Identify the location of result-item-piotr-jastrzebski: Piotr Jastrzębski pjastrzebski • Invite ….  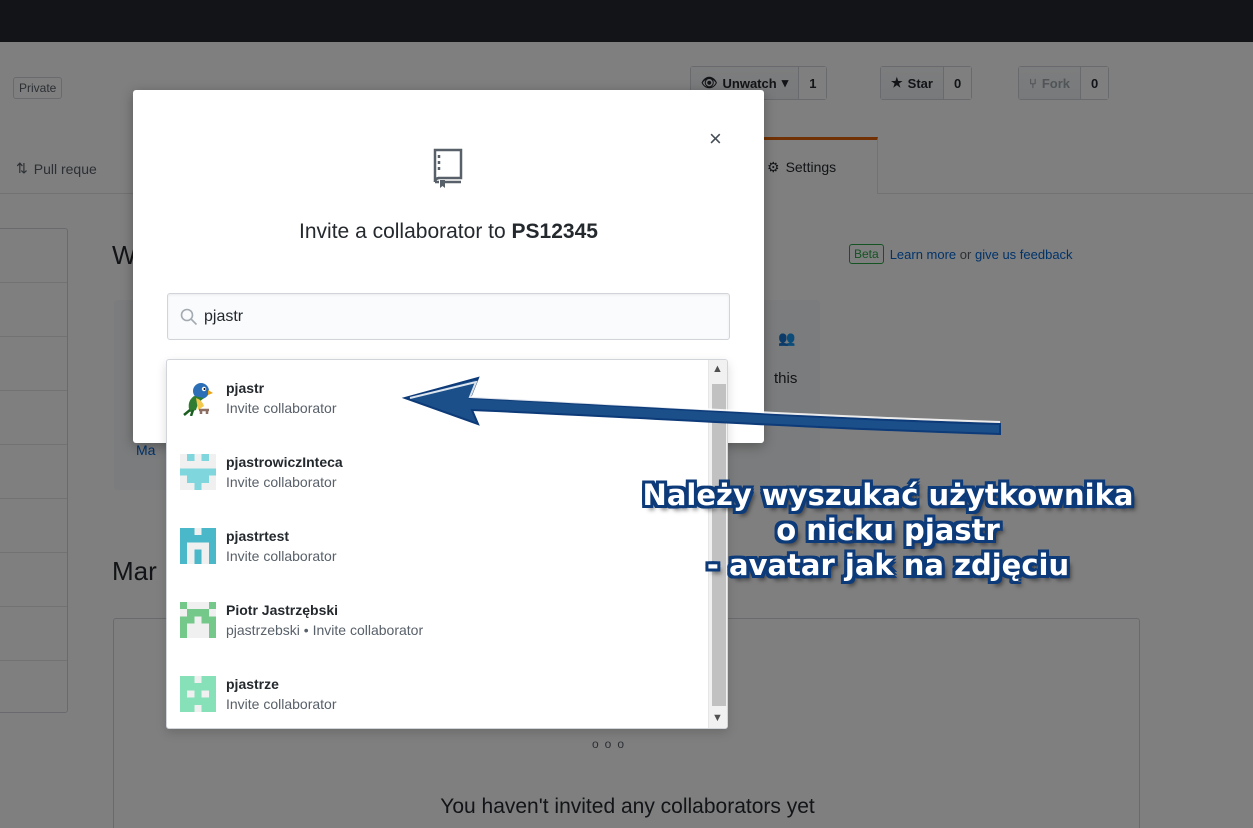
(437, 620).